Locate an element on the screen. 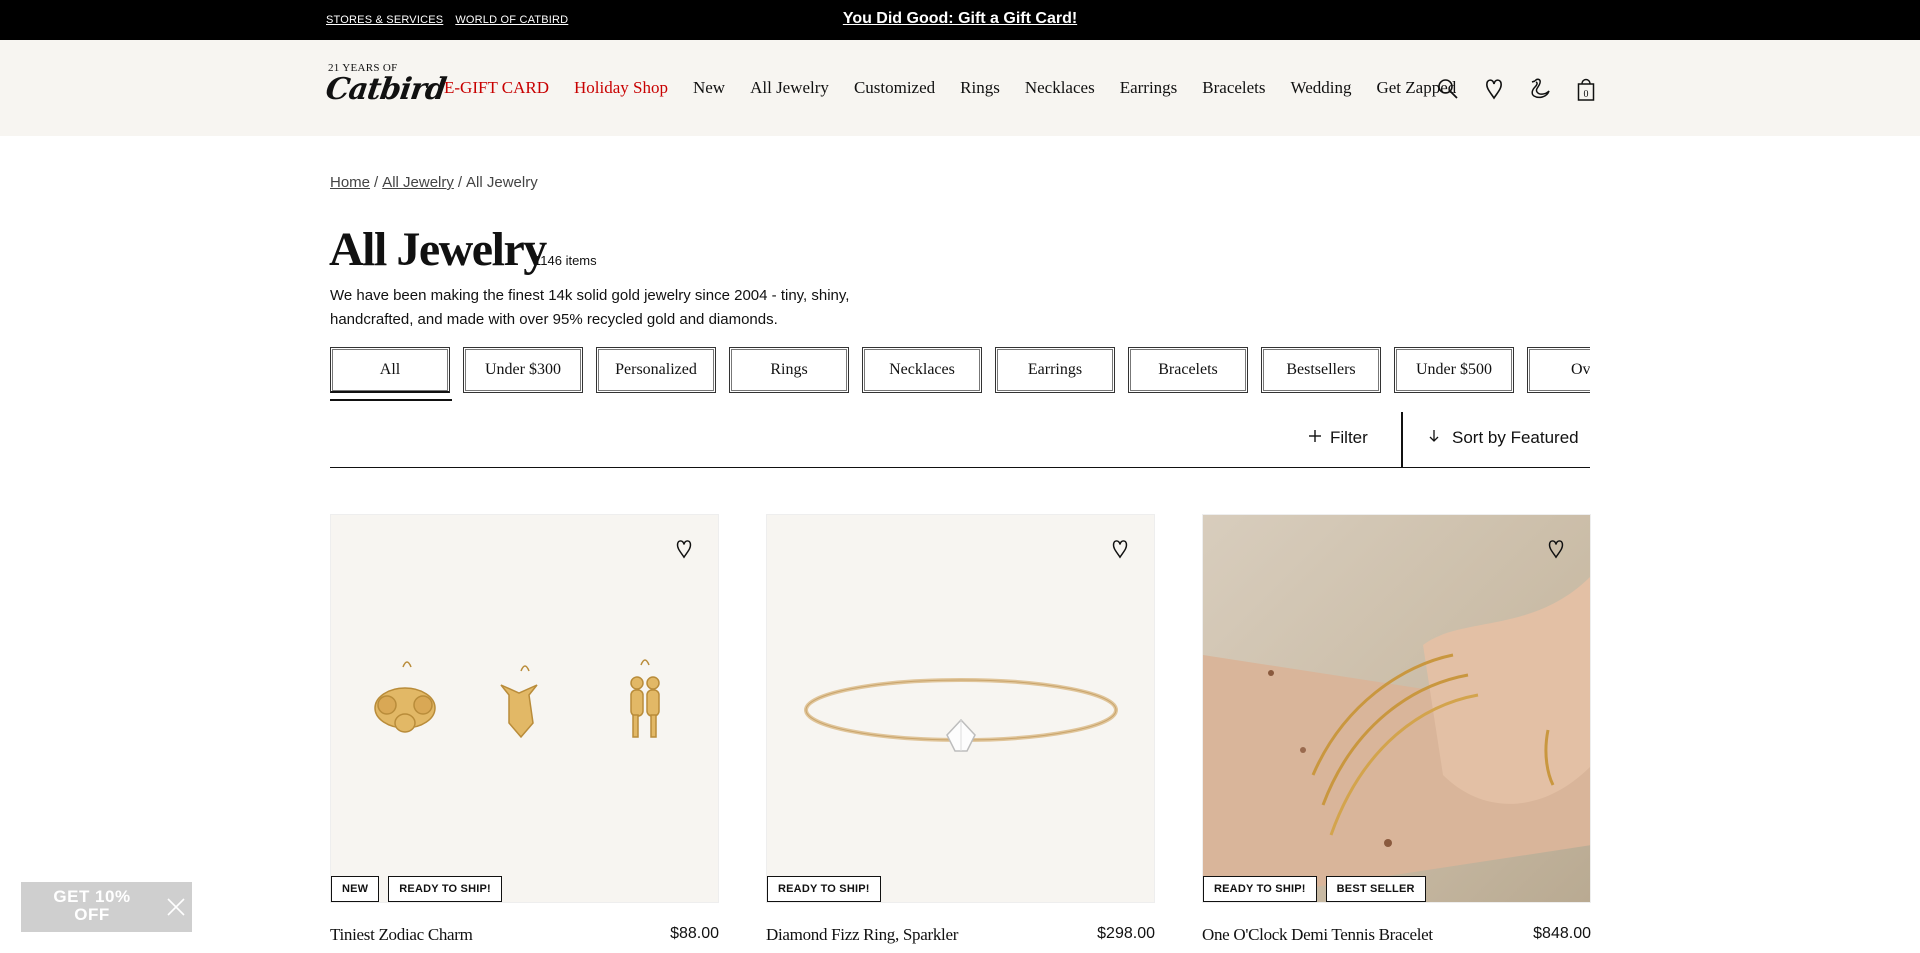  plus-icon is located at coordinates (1315, 438).